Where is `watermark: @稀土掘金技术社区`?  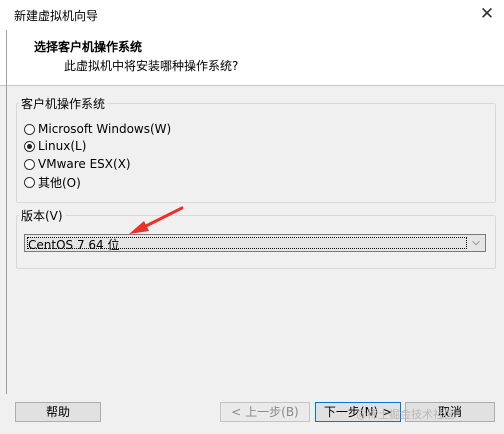 watermark: @稀土掘金技术社区 is located at coordinates (405, 414).